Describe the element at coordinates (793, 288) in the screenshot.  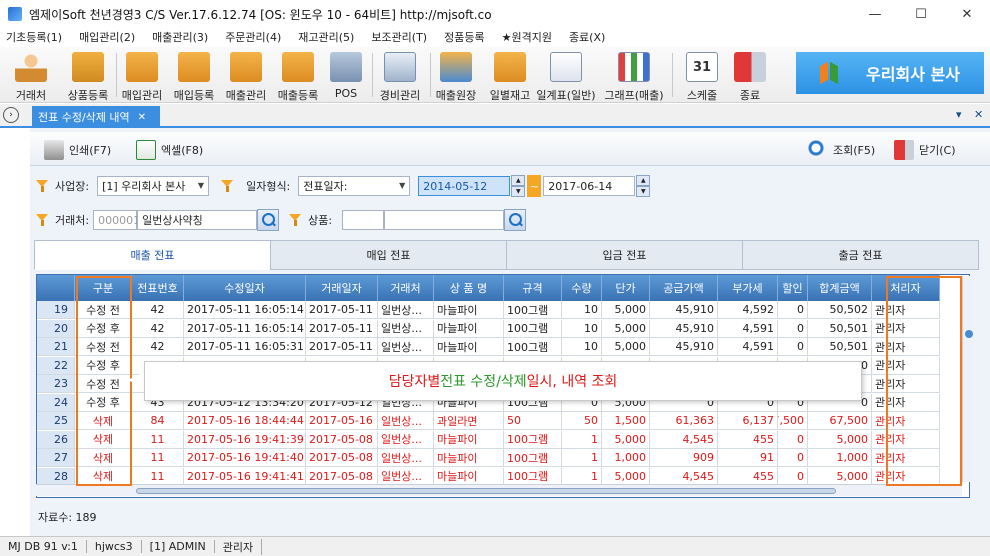
I see `grid-header-cell: 할인` at that location.